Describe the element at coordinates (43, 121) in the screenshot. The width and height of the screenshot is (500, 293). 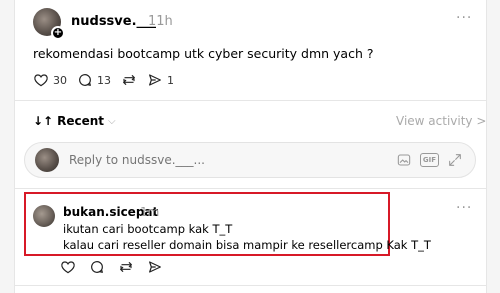
I see `sort-icon: ↓↑` at that location.